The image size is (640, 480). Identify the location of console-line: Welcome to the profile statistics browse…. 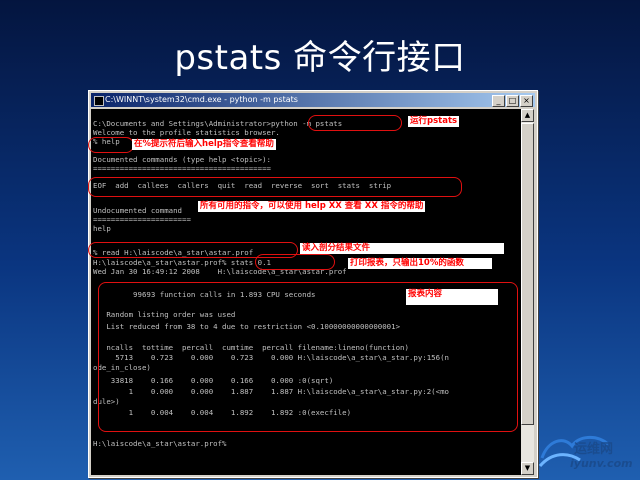
(186, 132).